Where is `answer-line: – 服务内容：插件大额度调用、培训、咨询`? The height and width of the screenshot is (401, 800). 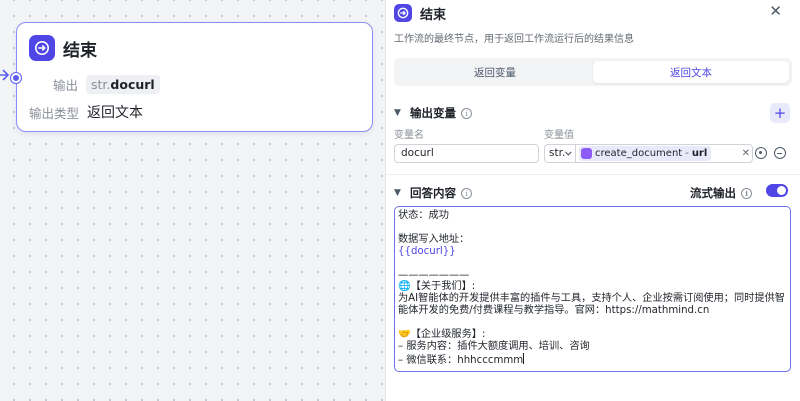 answer-line: – 服务内容：插件大额度调用、培训、咨询 is located at coordinates (494, 346).